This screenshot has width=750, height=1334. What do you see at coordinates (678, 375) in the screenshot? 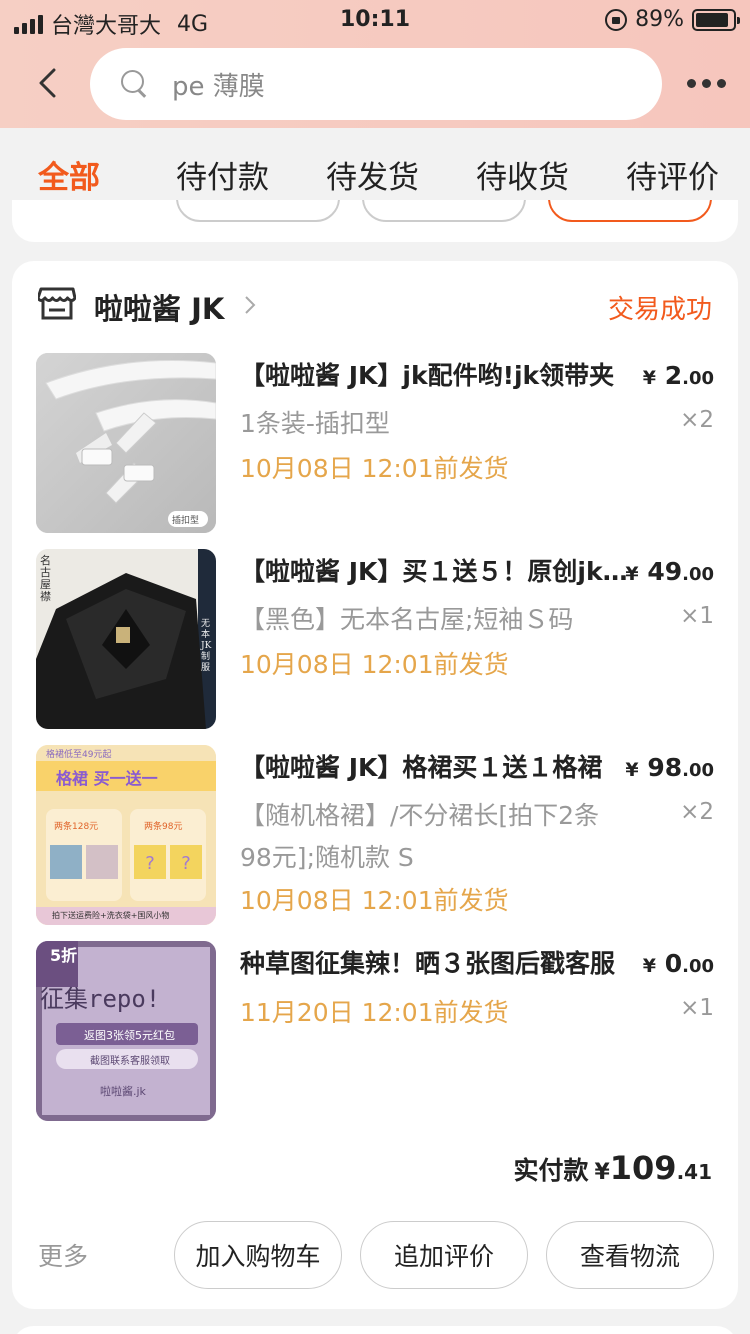
I see `product-price: ¥ 2.00` at bounding box center [678, 375].